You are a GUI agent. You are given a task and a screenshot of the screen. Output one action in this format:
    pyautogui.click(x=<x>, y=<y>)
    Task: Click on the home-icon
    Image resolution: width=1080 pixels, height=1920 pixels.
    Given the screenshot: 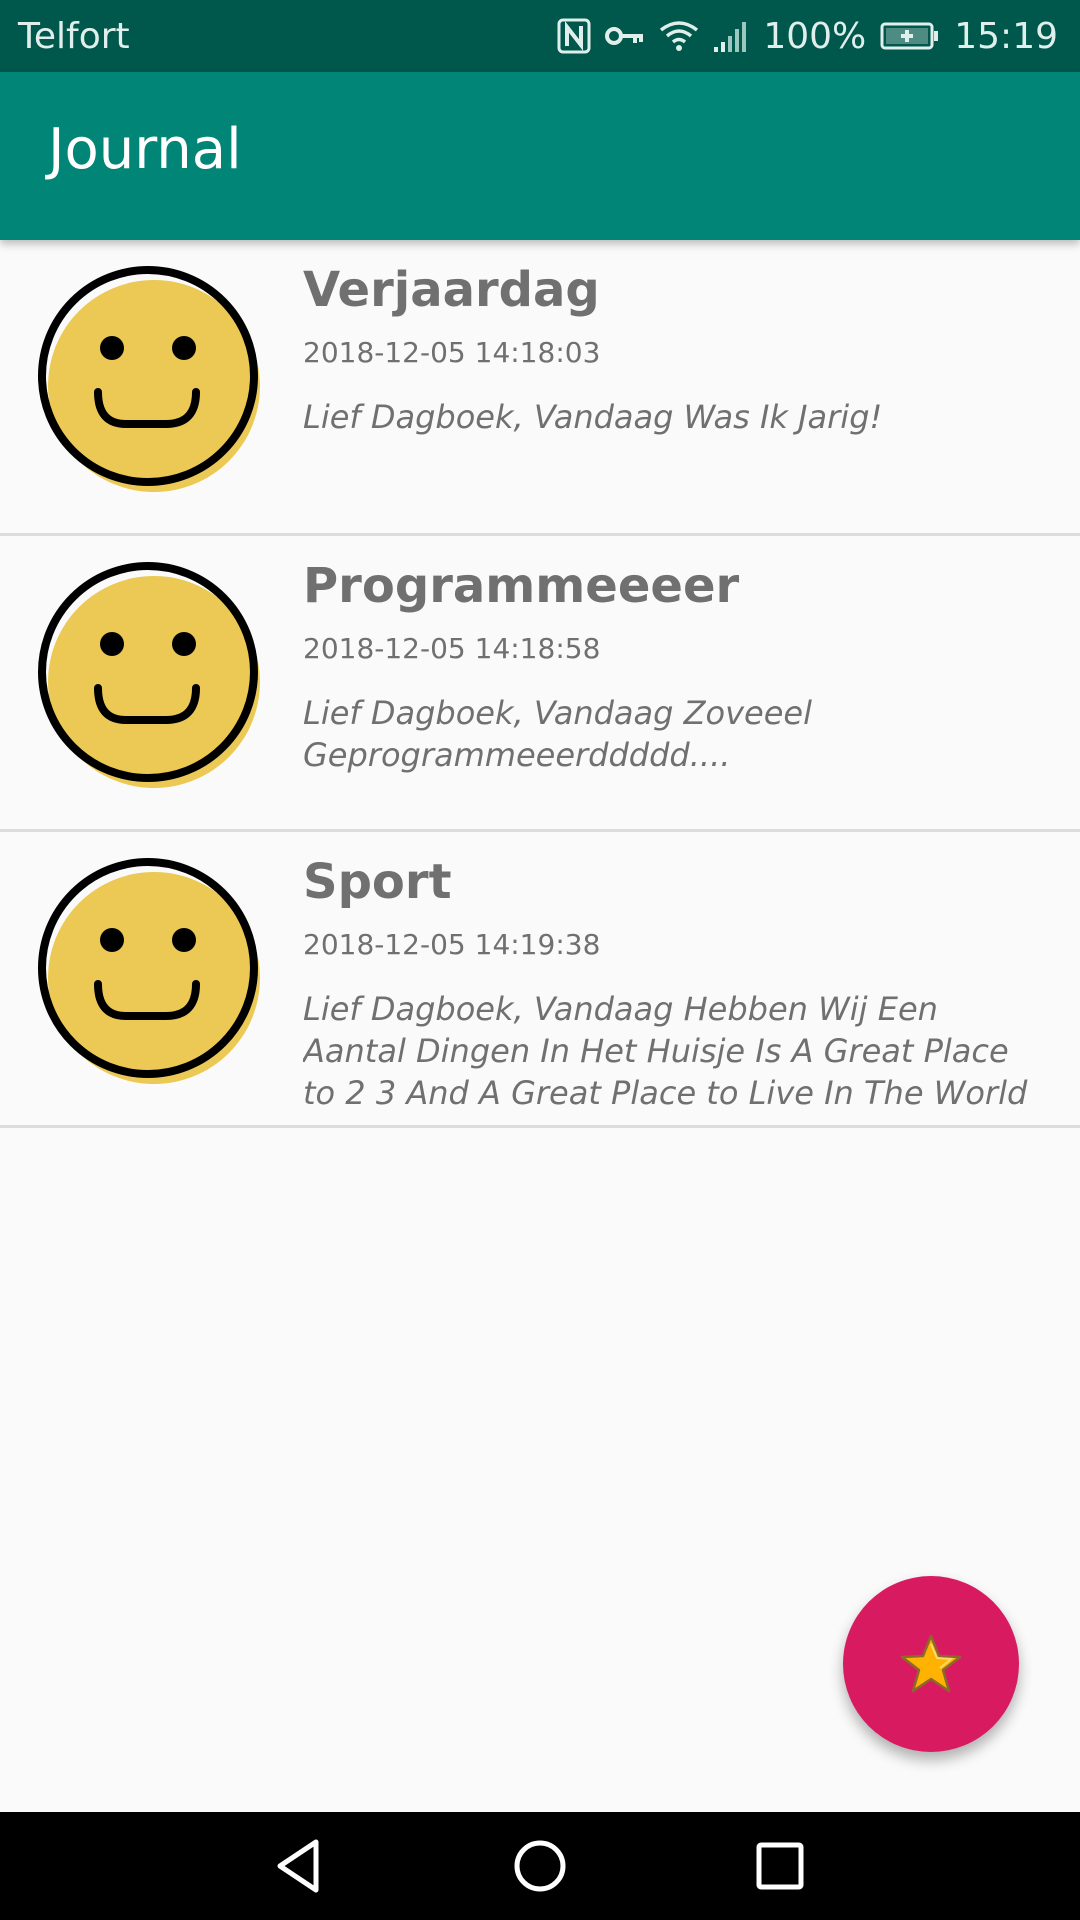 What is the action you would take?
    pyautogui.click(x=540, y=1866)
    